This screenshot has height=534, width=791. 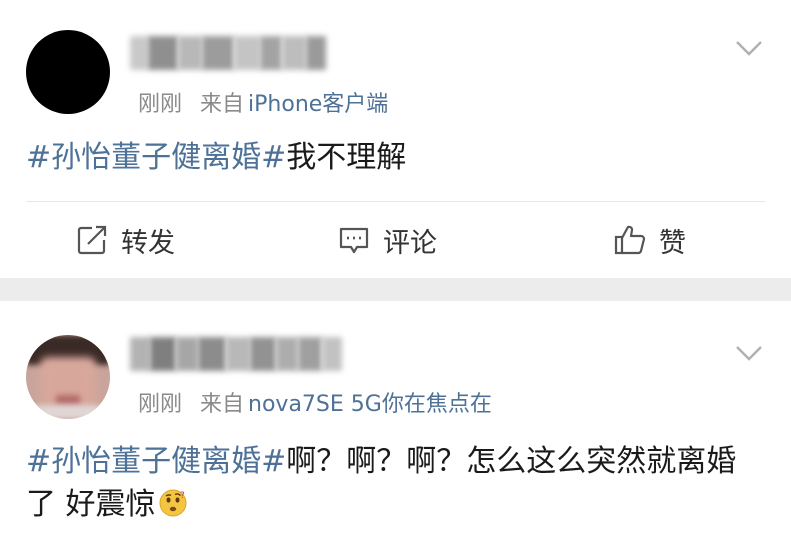 I want to click on repost-button: 转发, so click(x=125, y=240).